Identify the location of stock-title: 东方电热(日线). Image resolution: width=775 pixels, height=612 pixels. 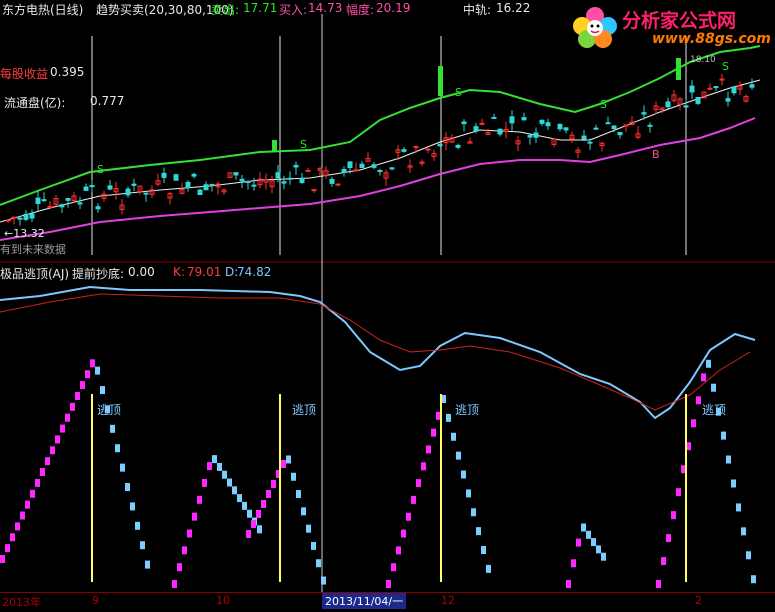
(43, 10).